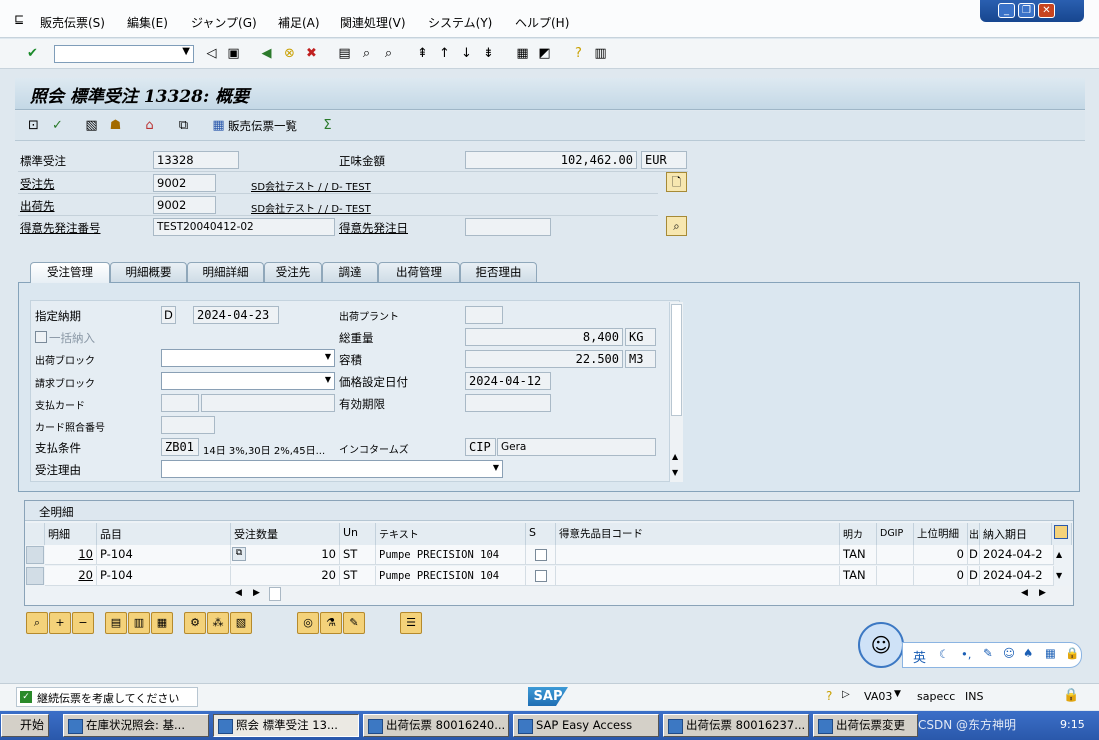 This screenshot has height=740, width=1099. Describe the element at coordinates (350, 272) in the screenshot. I see `tab-procurement: 調達` at that location.